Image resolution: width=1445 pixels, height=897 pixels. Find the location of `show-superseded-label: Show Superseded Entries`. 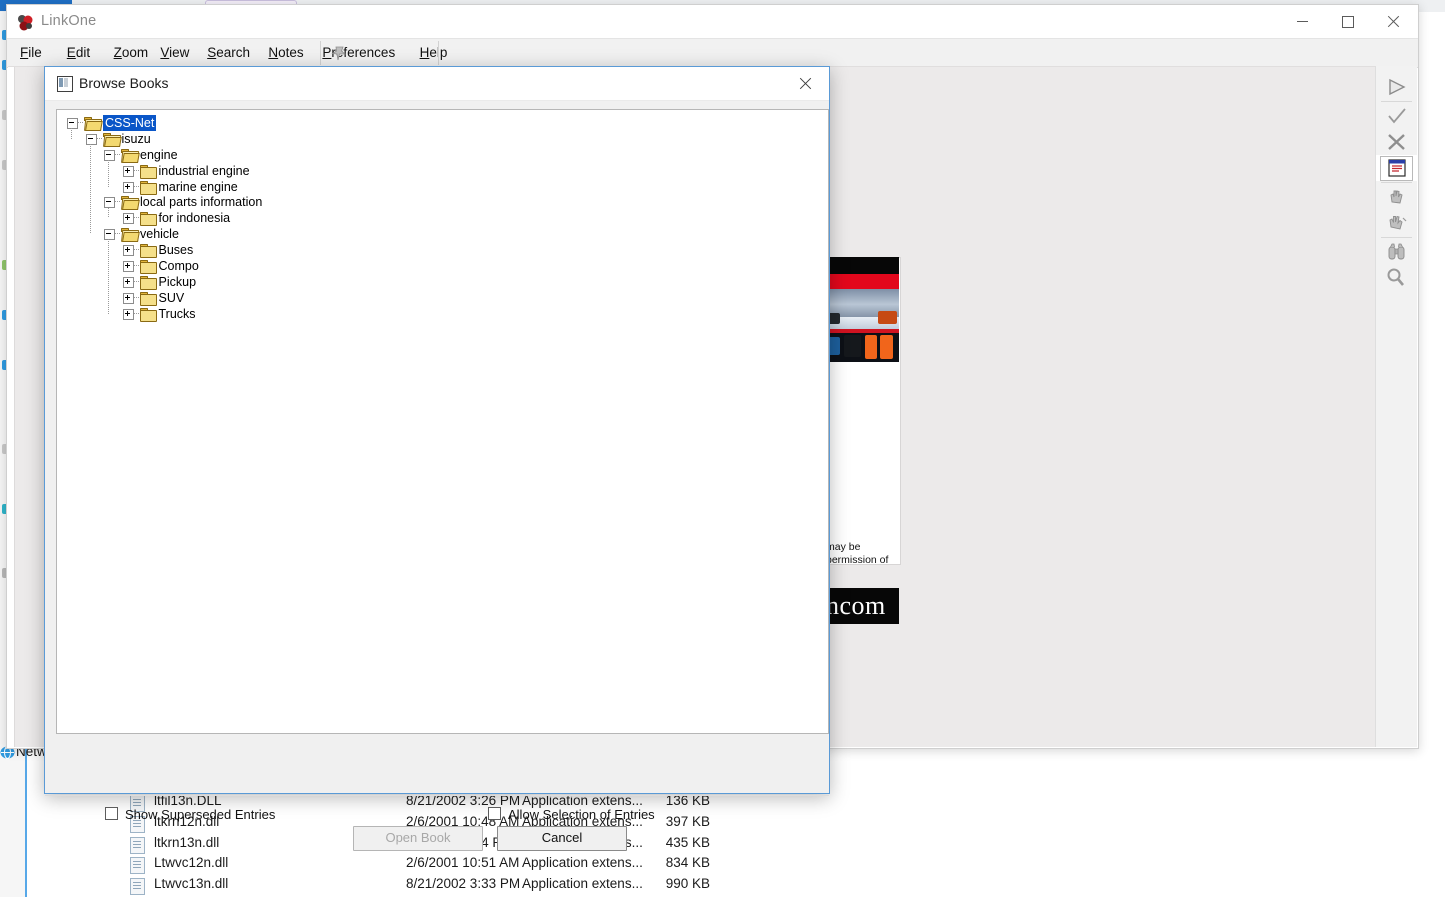

show-superseded-label: Show Superseded Entries is located at coordinates (190, 814).